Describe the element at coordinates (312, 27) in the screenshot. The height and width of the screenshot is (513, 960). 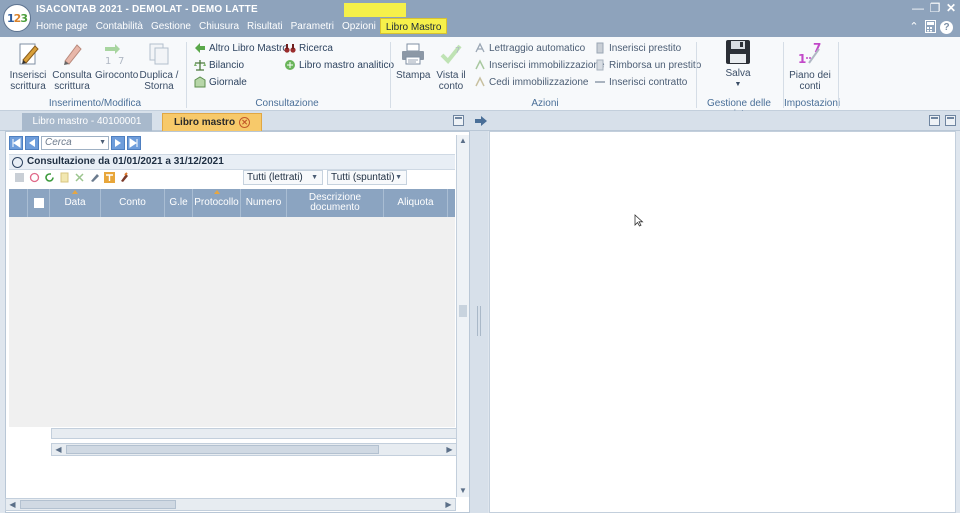
I see `menu-parametri: Parametri` at that location.